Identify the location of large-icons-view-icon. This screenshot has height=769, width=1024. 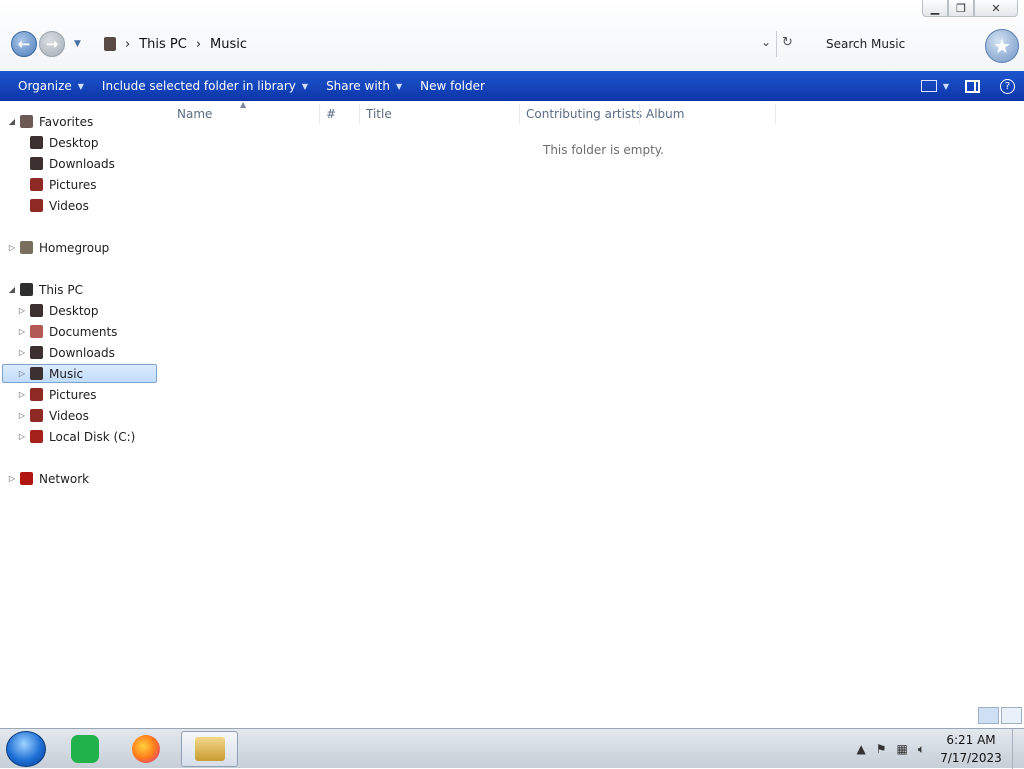
(1011, 715).